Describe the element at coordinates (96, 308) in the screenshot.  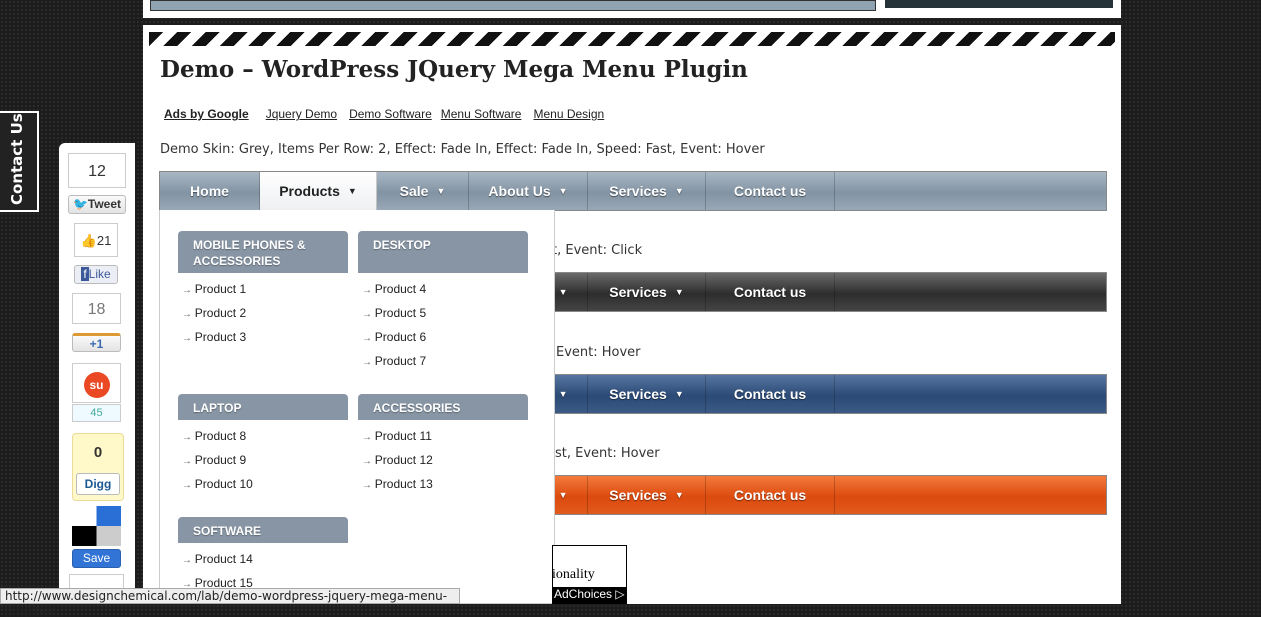
I see `plusone-count: 18` at that location.